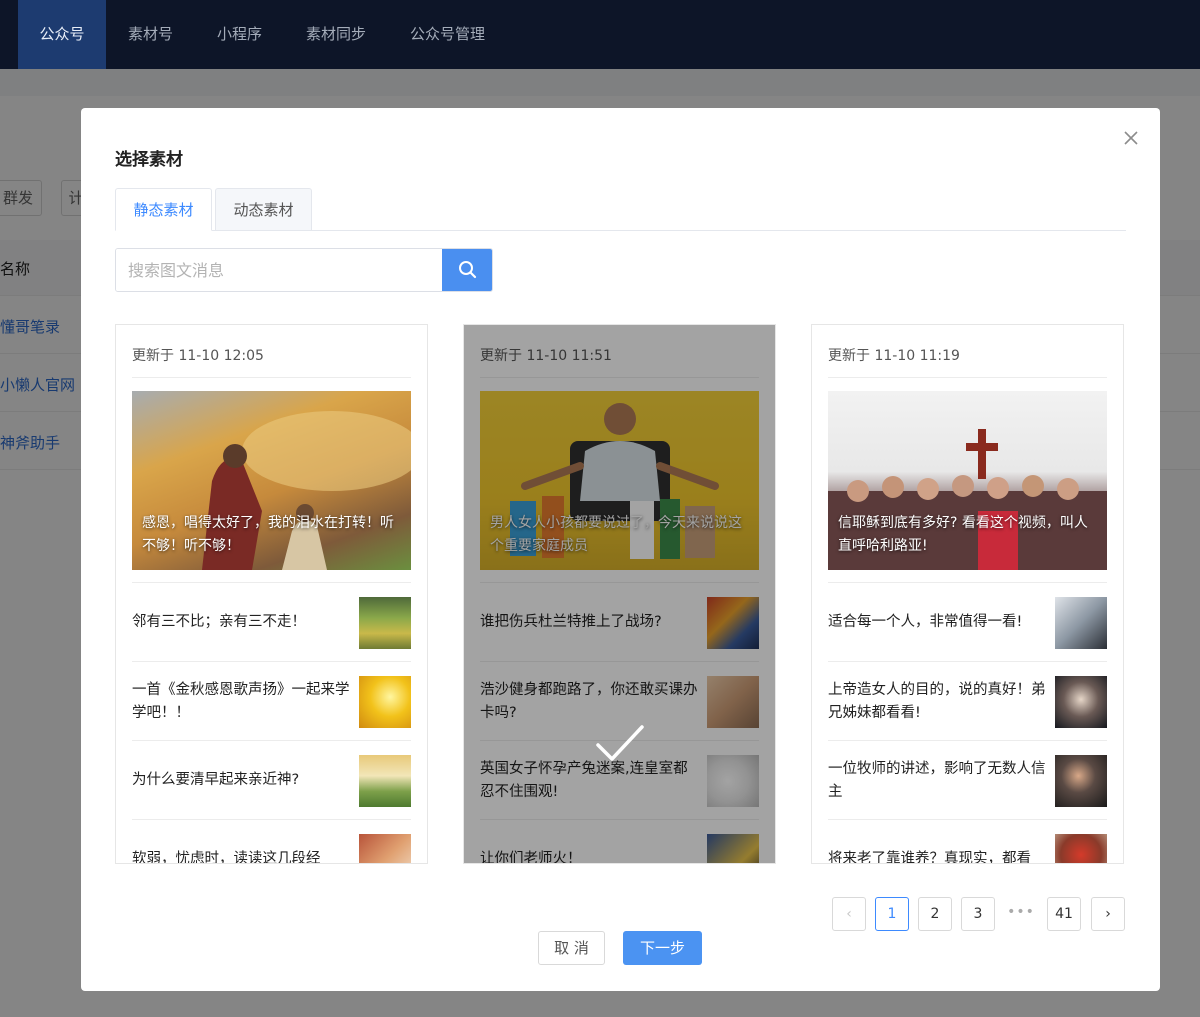 Image resolution: width=1200 pixels, height=1017 pixels. Describe the element at coordinates (239, 34) in the screenshot. I see `nav-item-mini-program: 小程序` at that location.